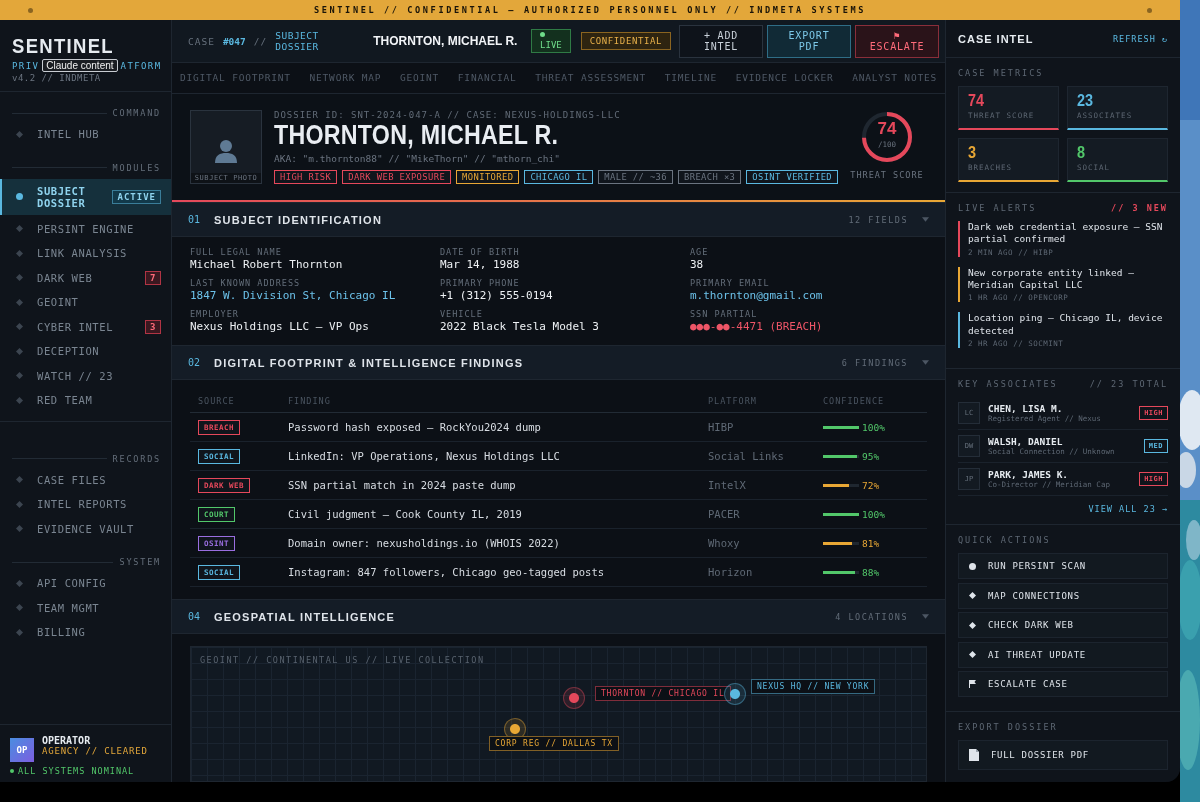 This screenshot has width=1200, height=802. What do you see at coordinates (306, 177) in the screenshot?
I see `tag: HIGH RISK` at bounding box center [306, 177].